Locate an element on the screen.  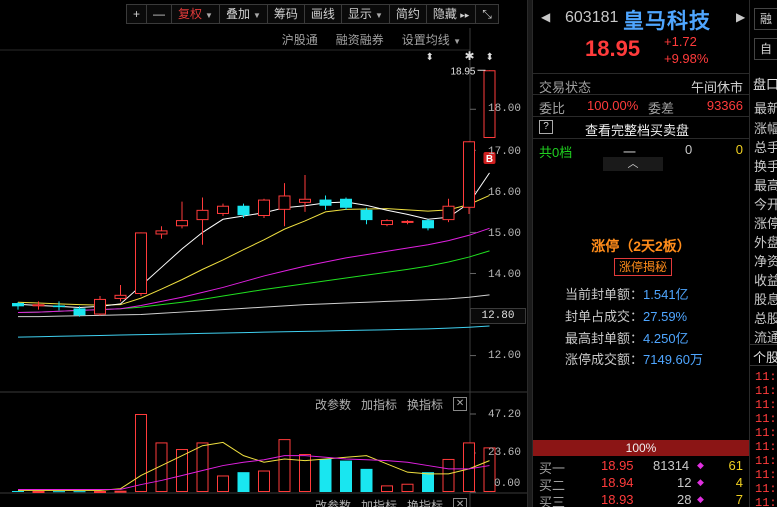
full-book-row: ? 查看完整档买卖盘 is located at coordinates (641, 127).